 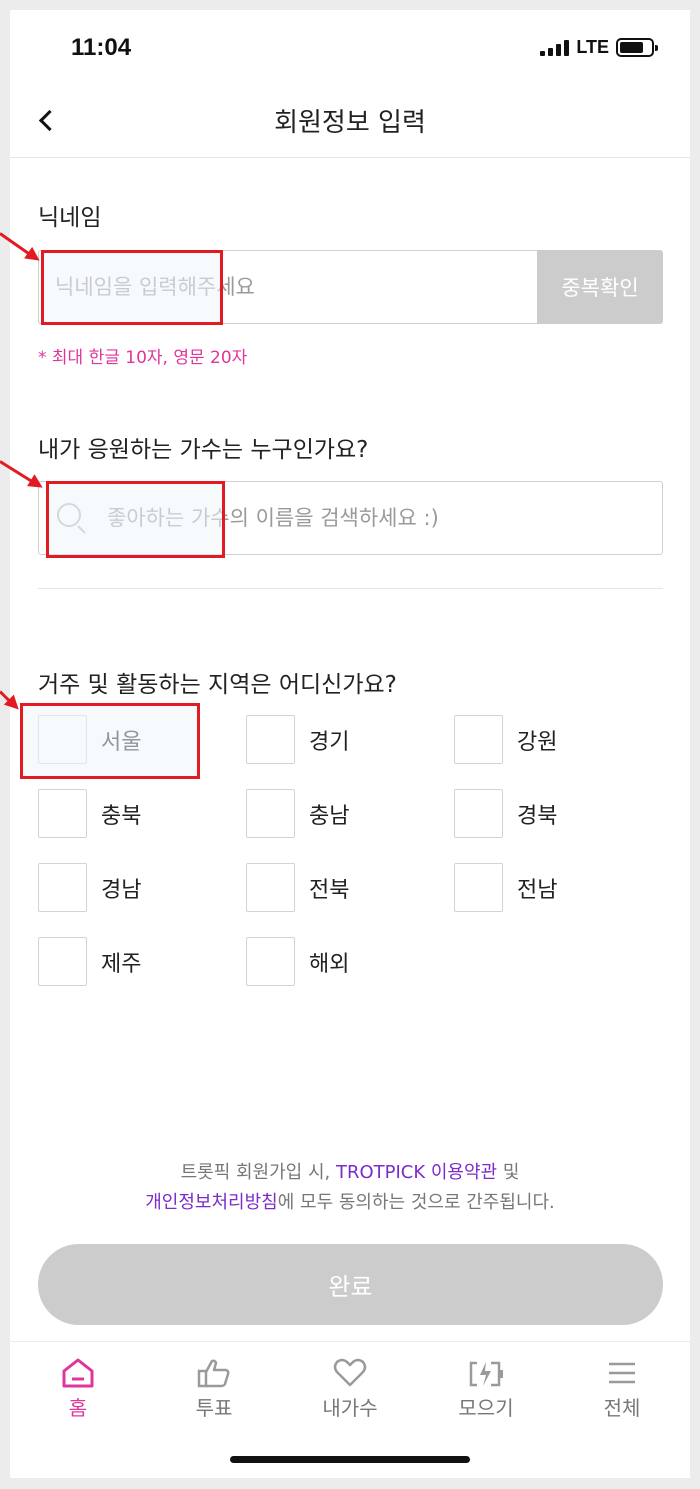 What do you see at coordinates (505, 813) in the screenshot?
I see `region-option-gyeongbuk: 경북` at bounding box center [505, 813].